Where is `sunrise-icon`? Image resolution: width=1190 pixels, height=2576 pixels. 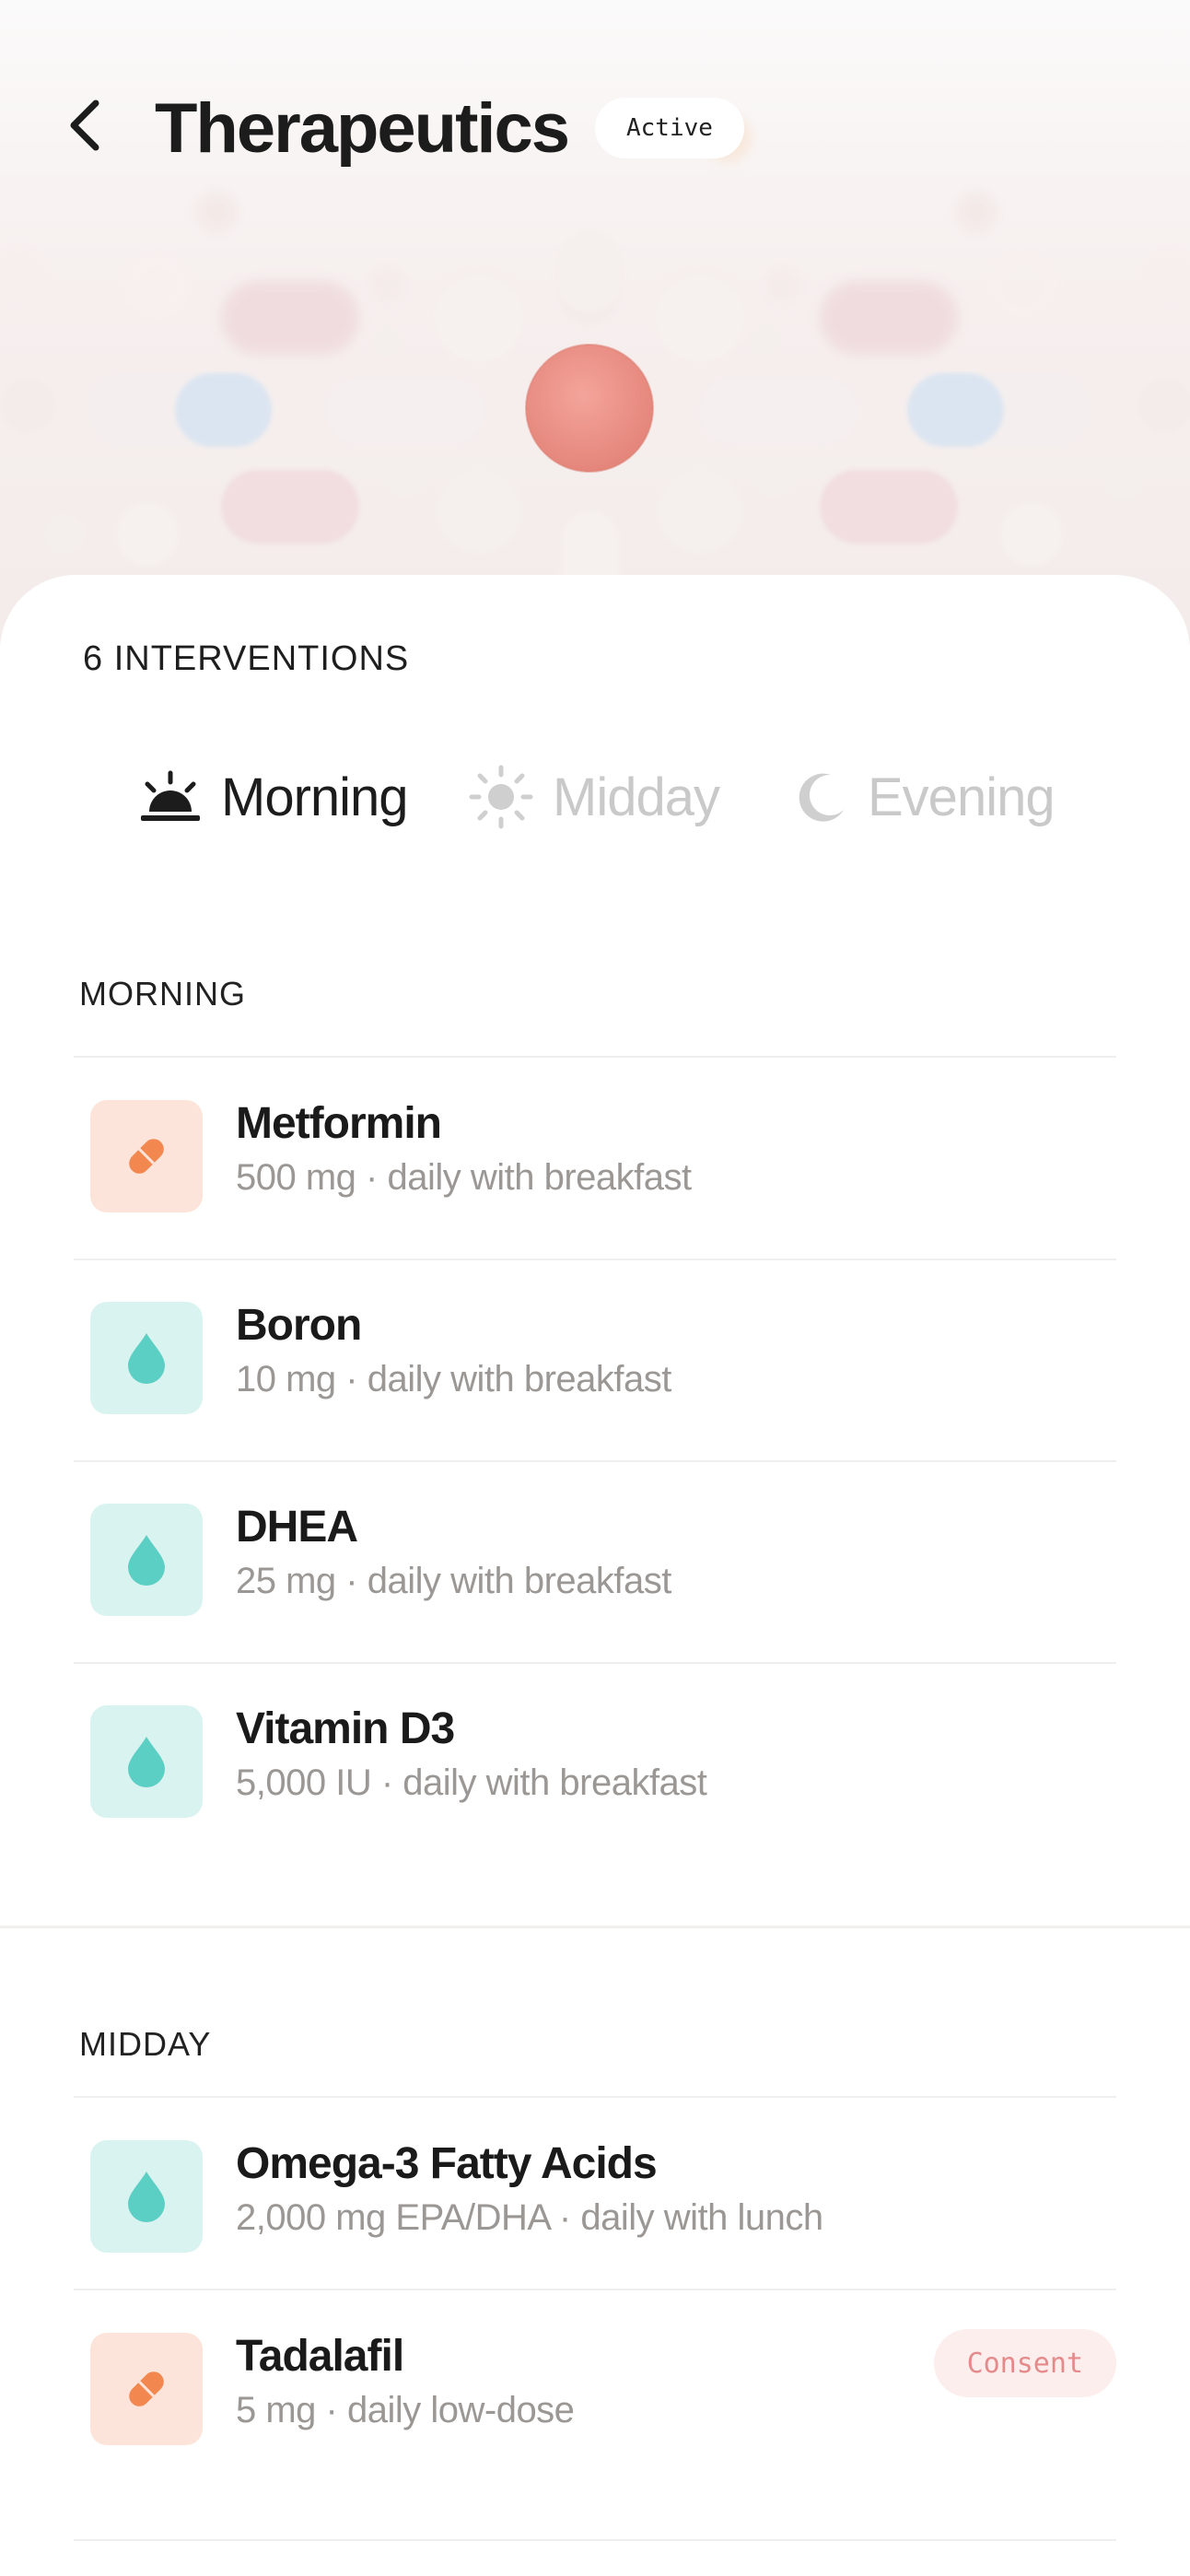
sunrise-icon is located at coordinates (170, 795).